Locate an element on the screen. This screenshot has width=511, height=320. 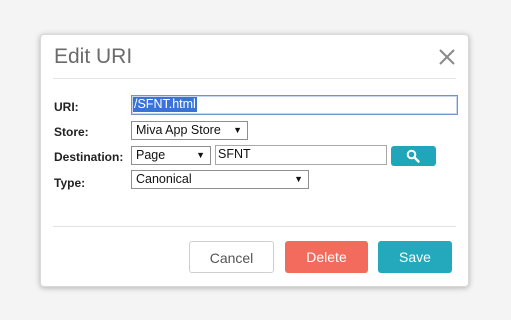
destination-label: Destination: is located at coordinates (89, 157).